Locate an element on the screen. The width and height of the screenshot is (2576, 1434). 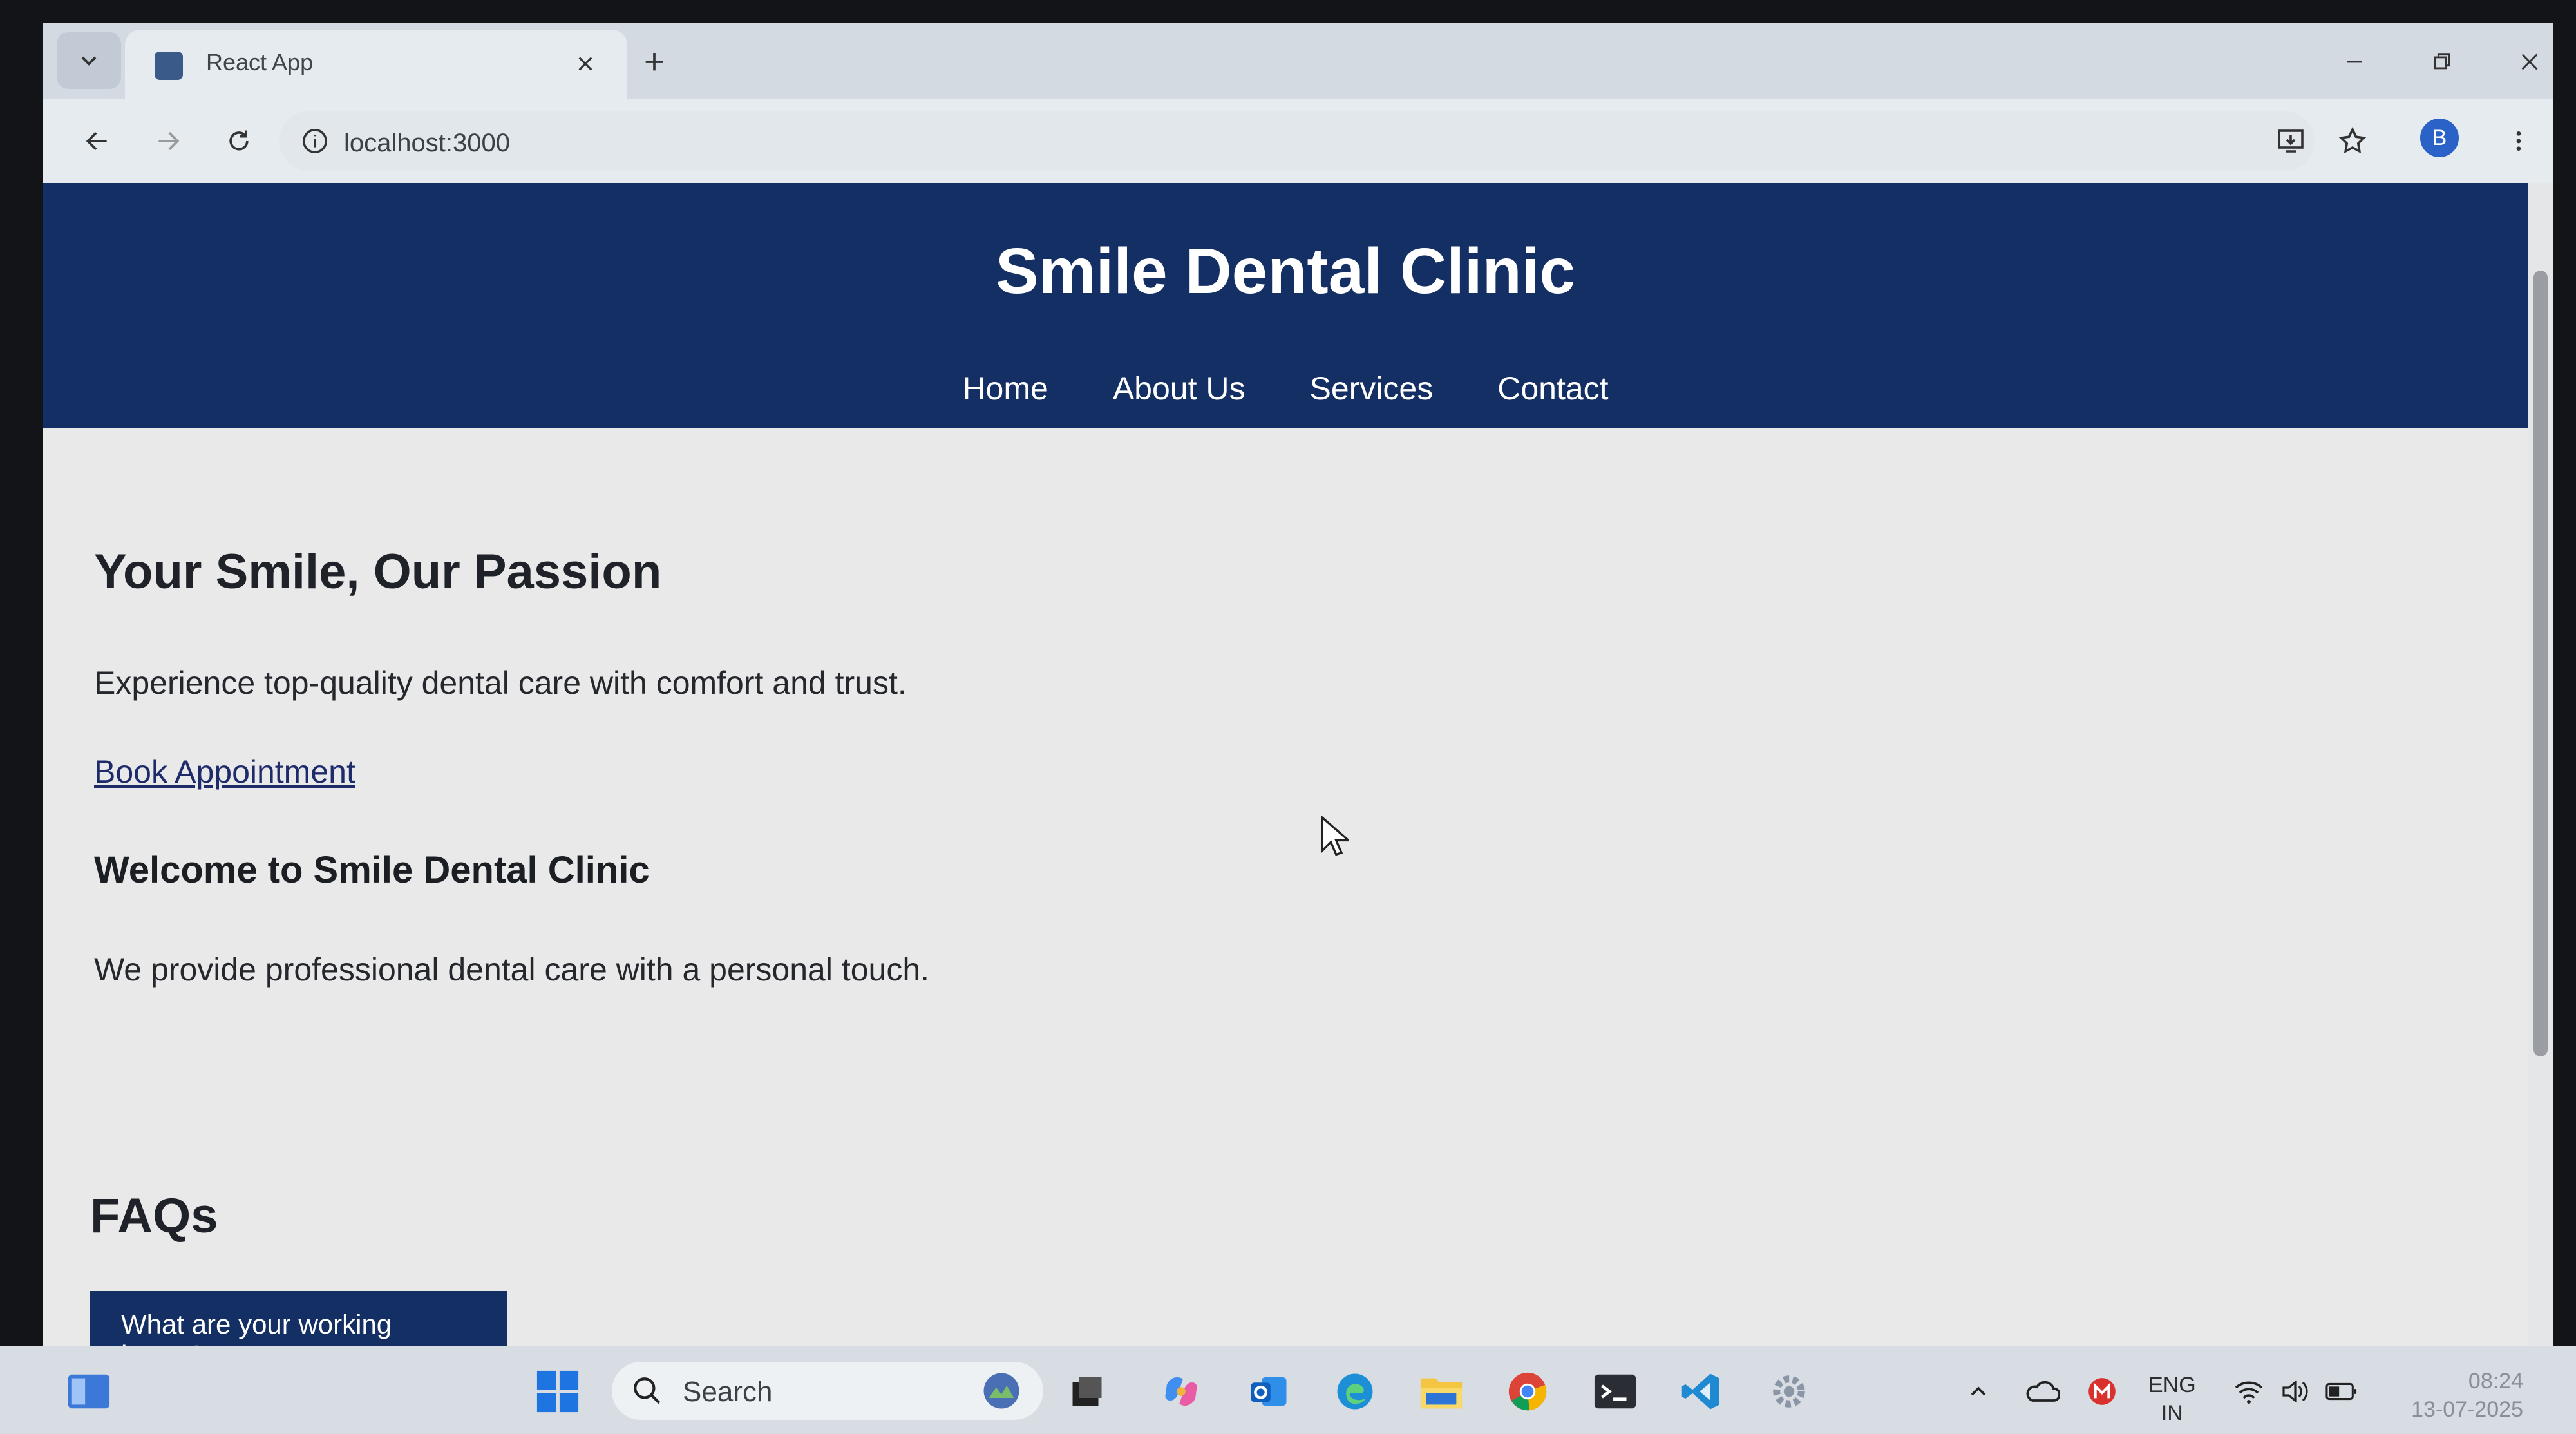
scroll-thumb is located at coordinates (2540, 663).